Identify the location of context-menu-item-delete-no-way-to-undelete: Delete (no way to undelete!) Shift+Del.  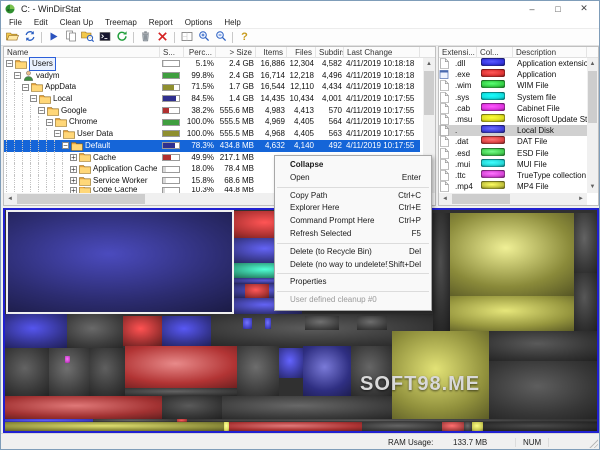
(353, 265).